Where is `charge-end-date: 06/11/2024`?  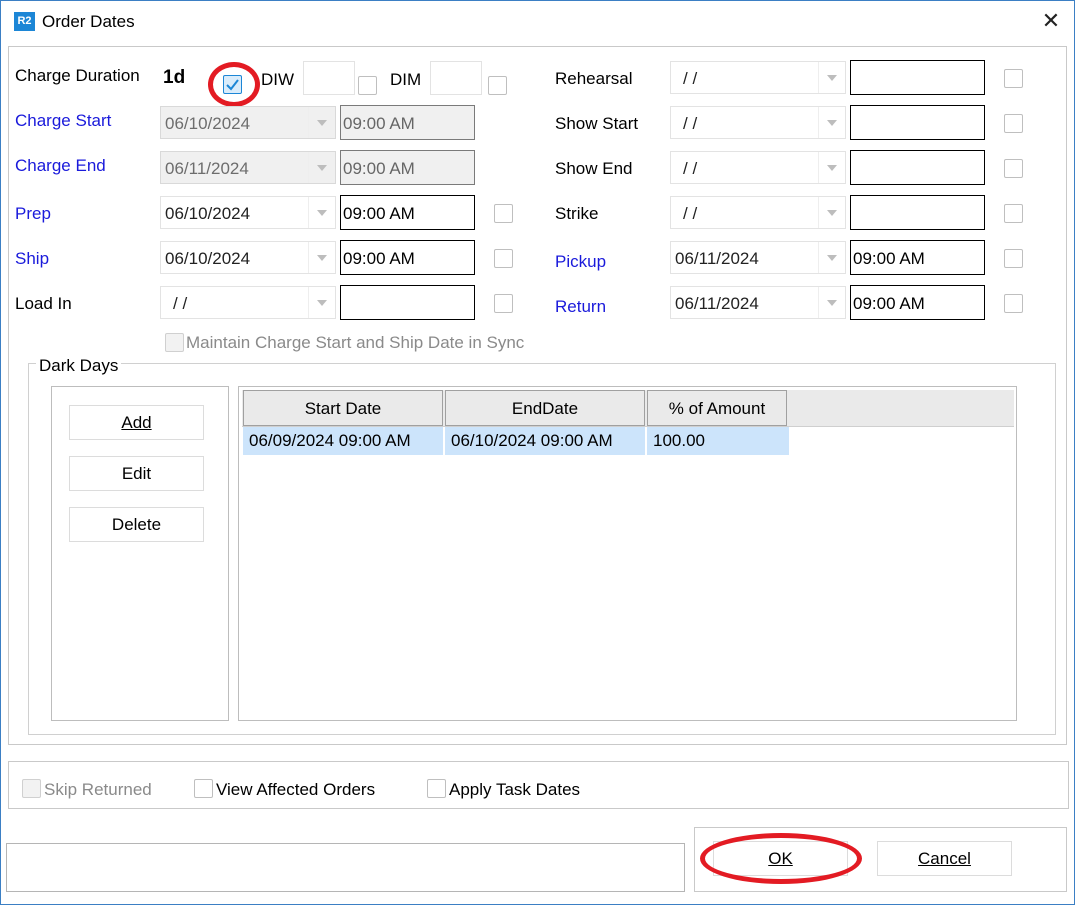 charge-end-date: 06/11/2024 is located at coordinates (248, 167).